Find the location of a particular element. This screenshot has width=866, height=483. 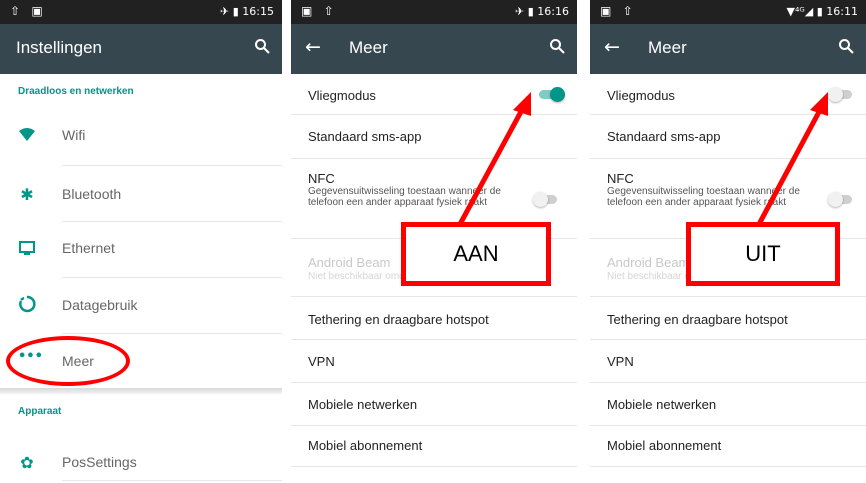

settings-item-label: PosSettings is located at coordinates (99, 462).